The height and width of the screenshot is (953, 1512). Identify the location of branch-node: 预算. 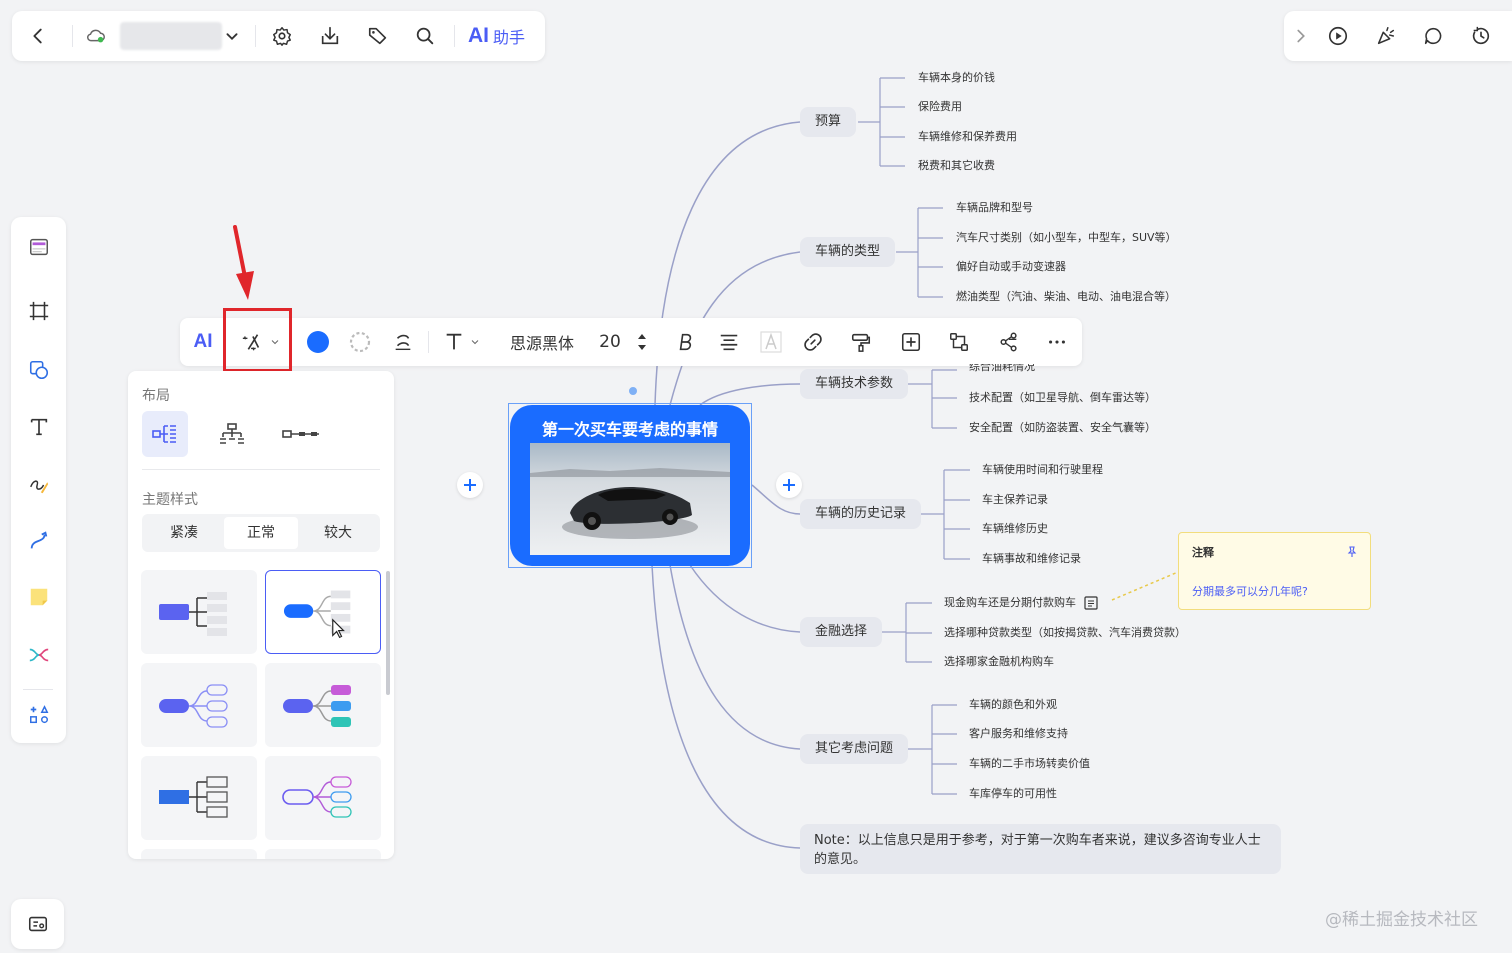
(828, 122).